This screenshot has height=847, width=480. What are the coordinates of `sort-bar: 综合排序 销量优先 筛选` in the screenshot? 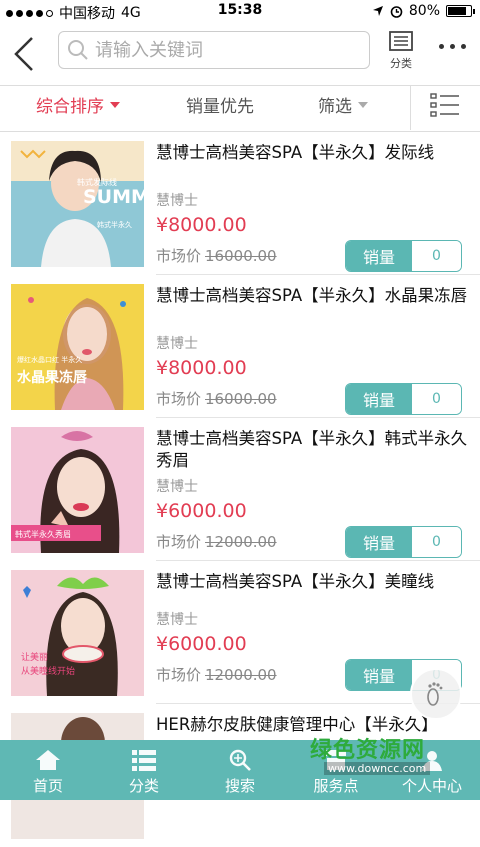 It's located at (240, 109).